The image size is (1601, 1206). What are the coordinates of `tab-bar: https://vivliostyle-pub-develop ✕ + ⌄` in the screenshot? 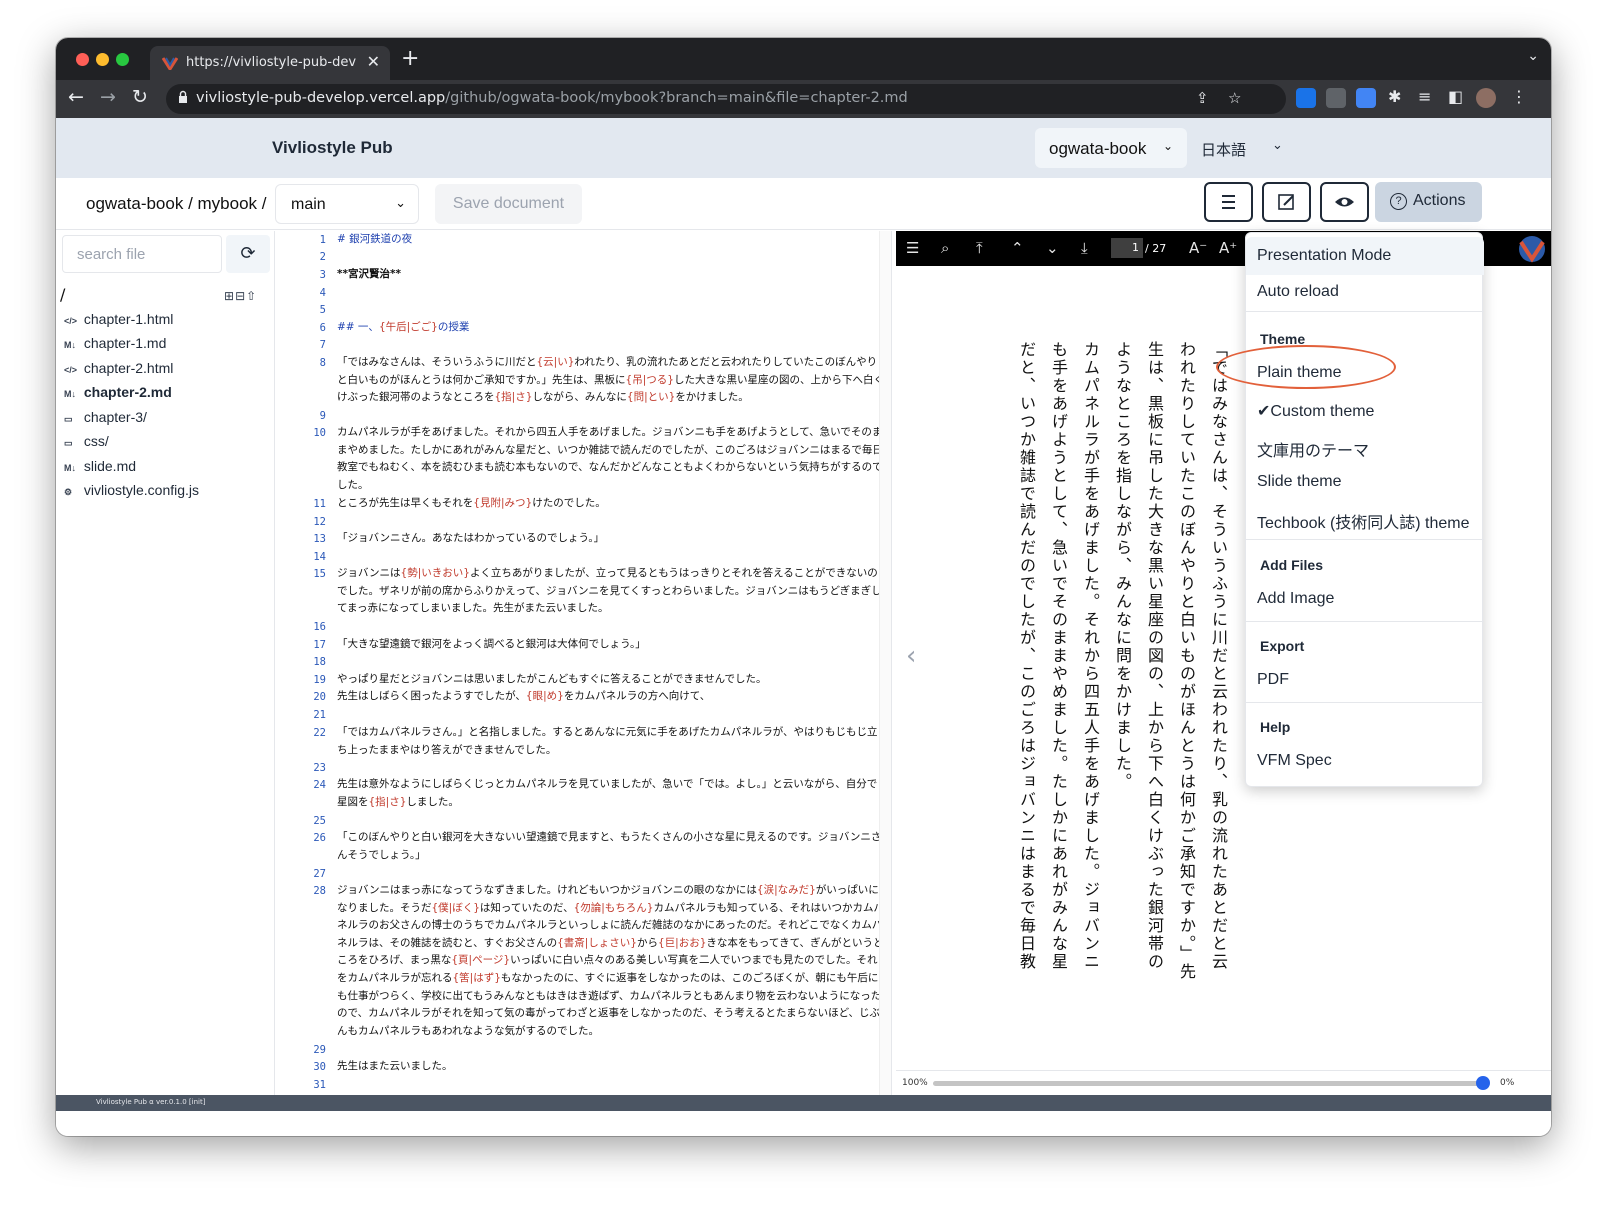 It's located at (803, 59).